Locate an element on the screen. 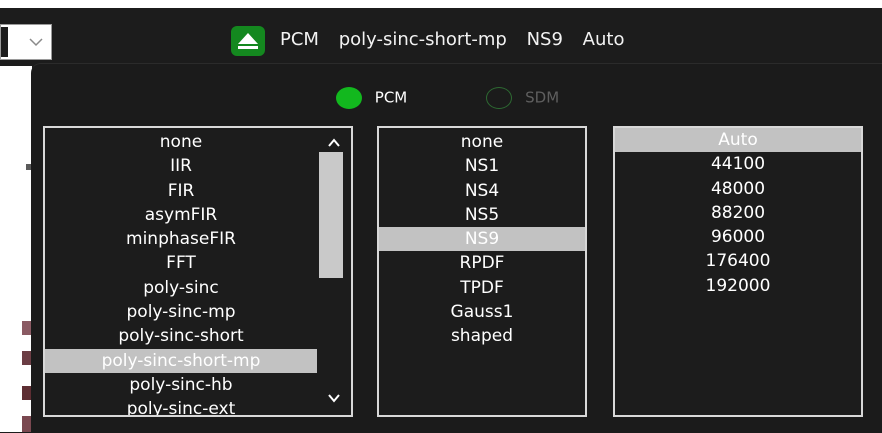 The image size is (882, 433). shaper-list-item: NS9 is located at coordinates (482, 239).